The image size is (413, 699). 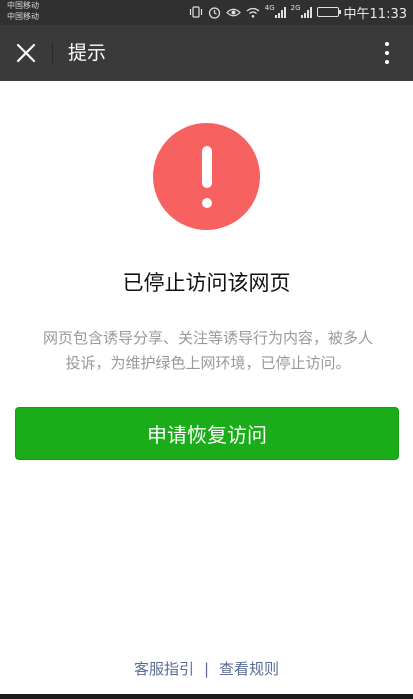 What do you see at coordinates (275, 12) in the screenshot?
I see `signal-icon-1: 4G` at bounding box center [275, 12].